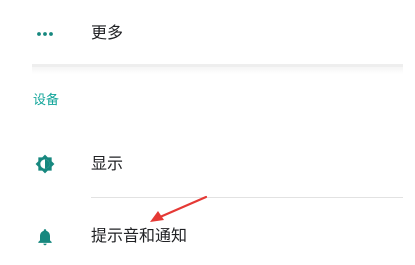  I want to click on section-divider, so click(217, 69).